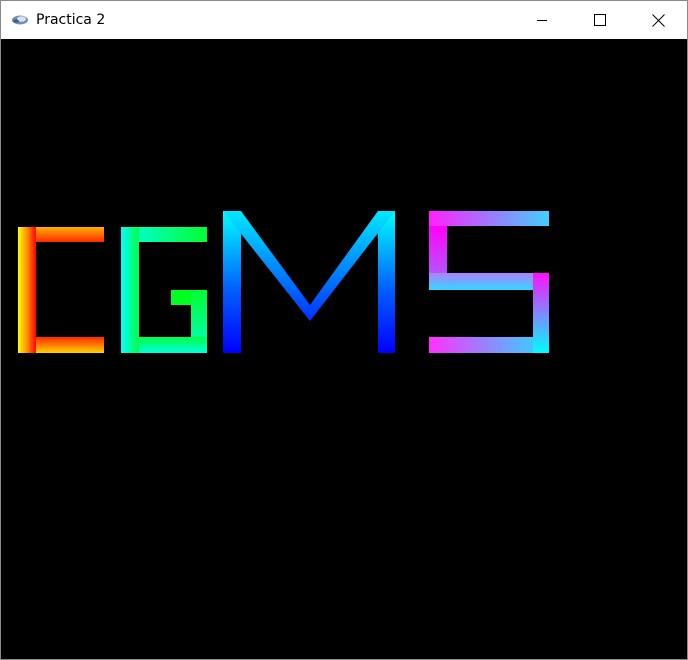  I want to click on maximize-icon, so click(600, 20).